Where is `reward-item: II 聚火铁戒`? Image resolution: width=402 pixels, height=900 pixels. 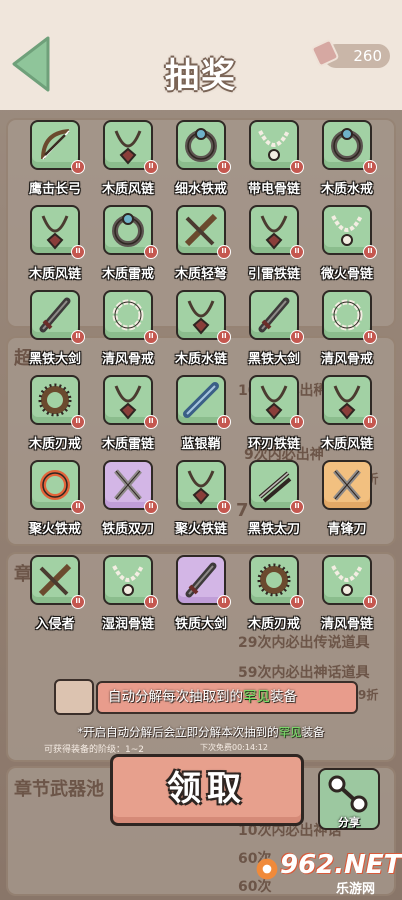
reward-item: II 聚火铁戒 is located at coordinates (55, 506).